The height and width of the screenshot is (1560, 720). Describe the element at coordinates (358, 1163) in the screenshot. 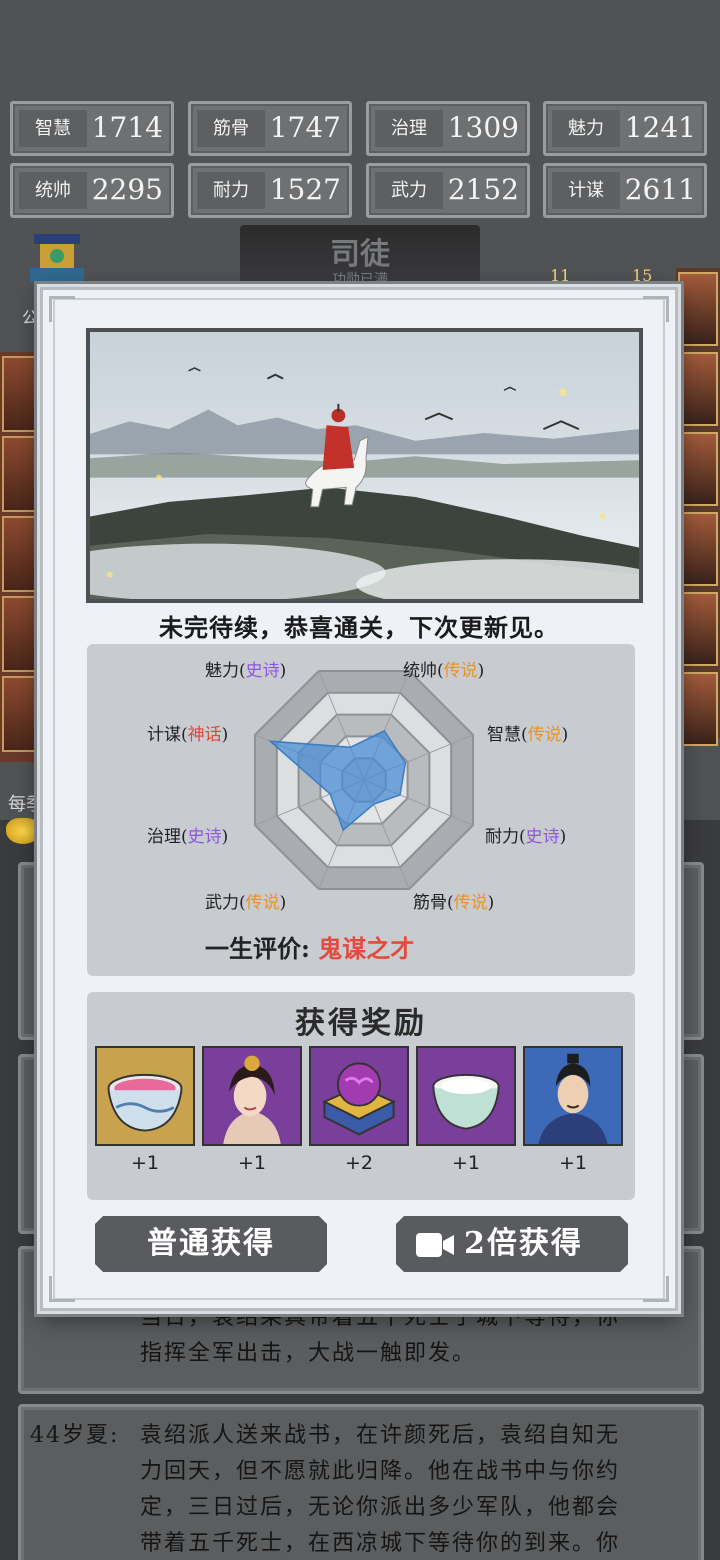

I see `reward-count: +2` at that location.